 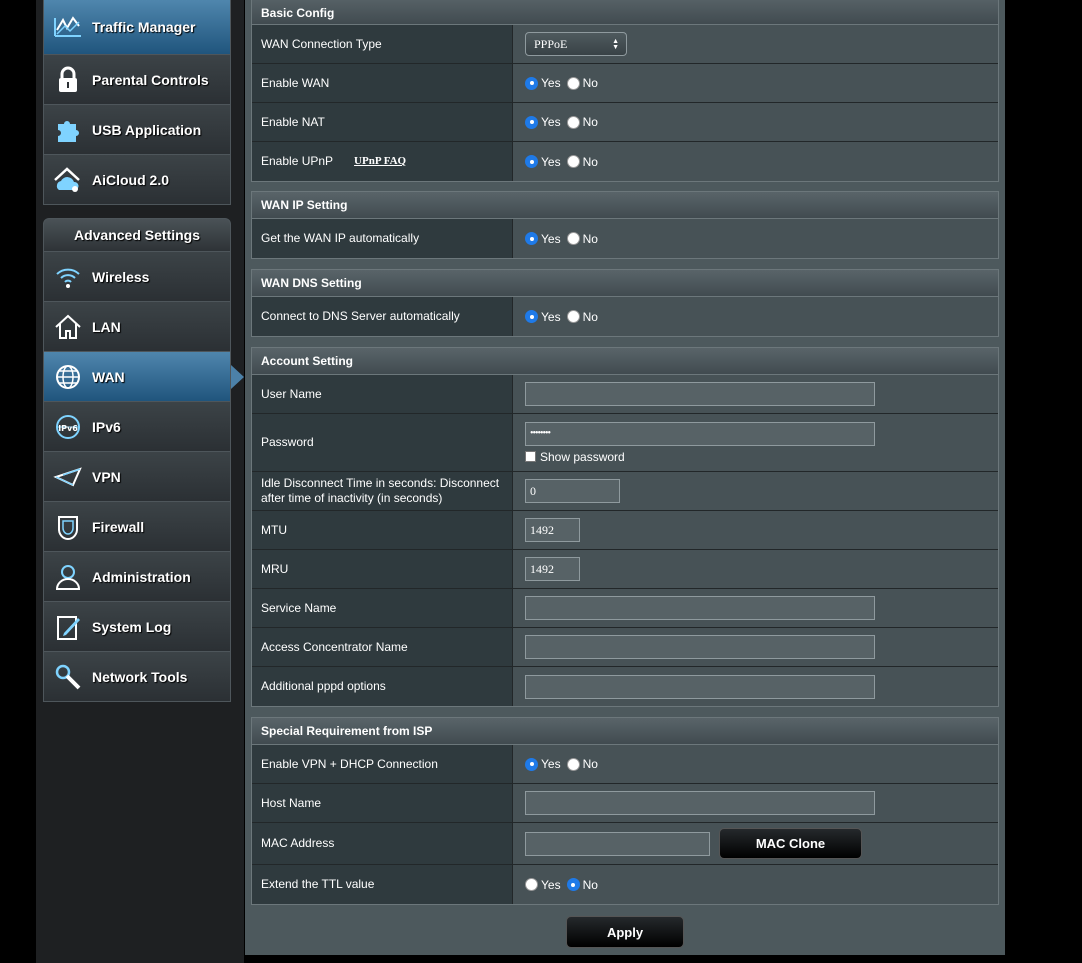 What do you see at coordinates (68, 180) in the screenshot?
I see `cloud-home-icon` at bounding box center [68, 180].